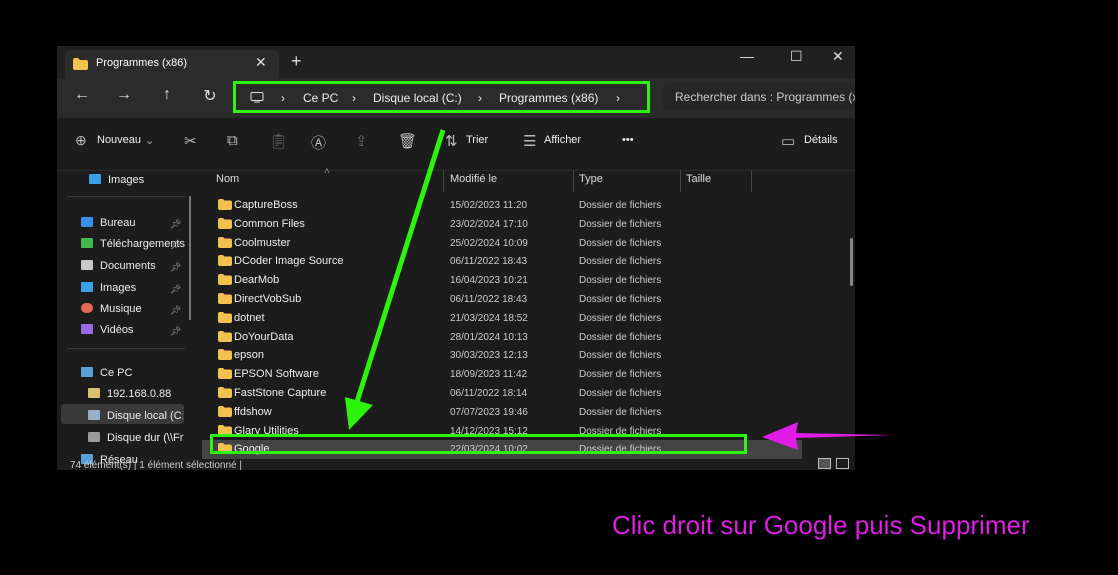 The height and width of the screenshot is (575, 1118). What do you see at coordinates (116, 180) in the screenshot?
I see `sidebar-item-images-top: Images` at bounding box center [116, 180].